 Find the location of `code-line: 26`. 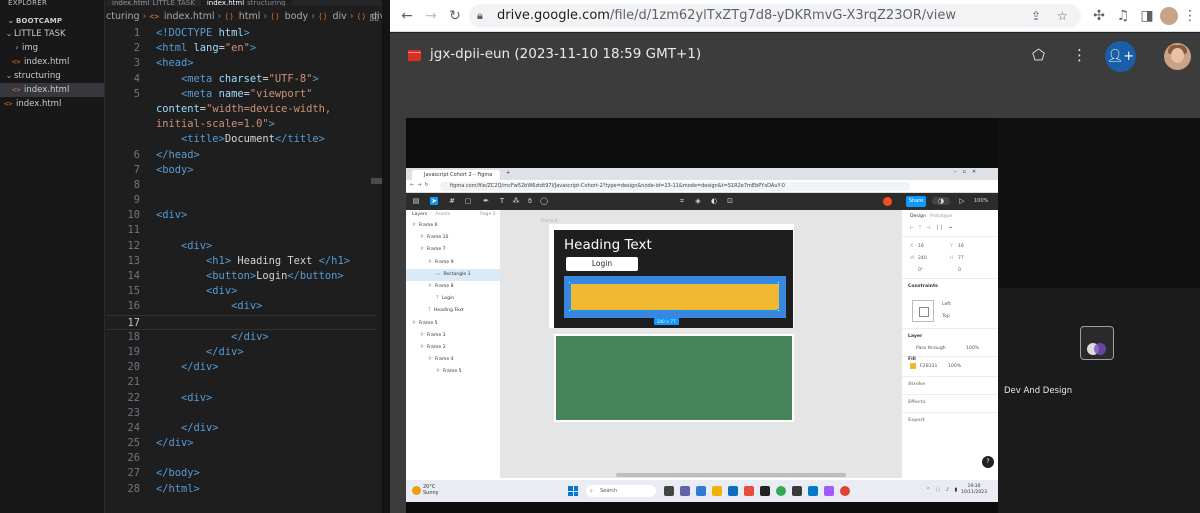

code-line: 26 is located at coordinates (241, 458).